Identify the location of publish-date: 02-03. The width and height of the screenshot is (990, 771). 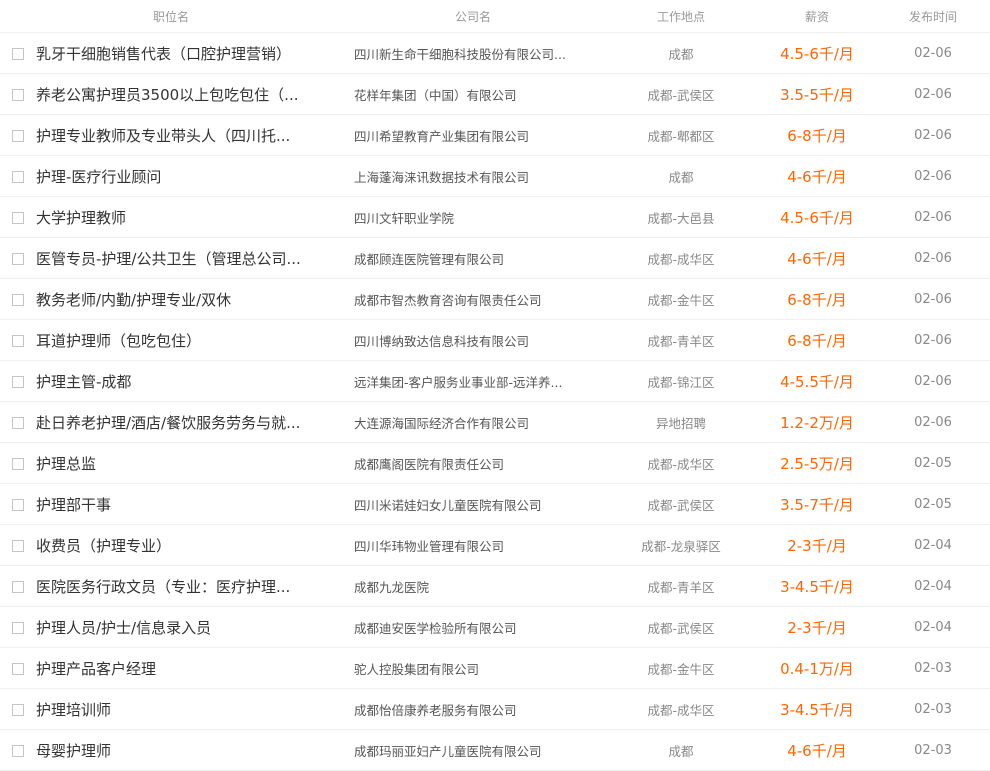
(933, 709).